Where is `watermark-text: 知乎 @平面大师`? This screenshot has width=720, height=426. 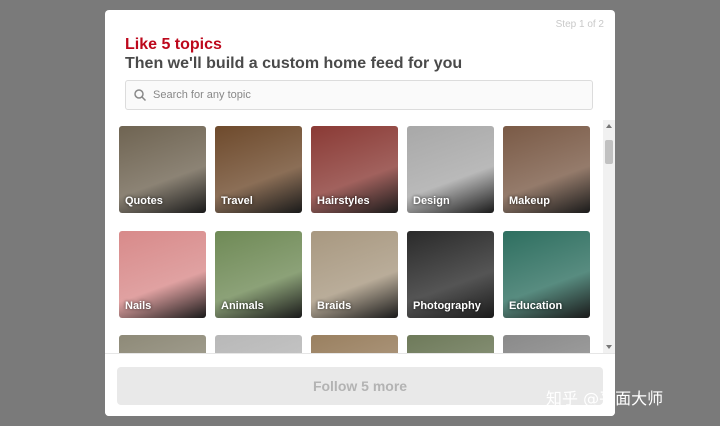 watermark-text: 知乎 @平面大师 is located at coordinates (605, 398).